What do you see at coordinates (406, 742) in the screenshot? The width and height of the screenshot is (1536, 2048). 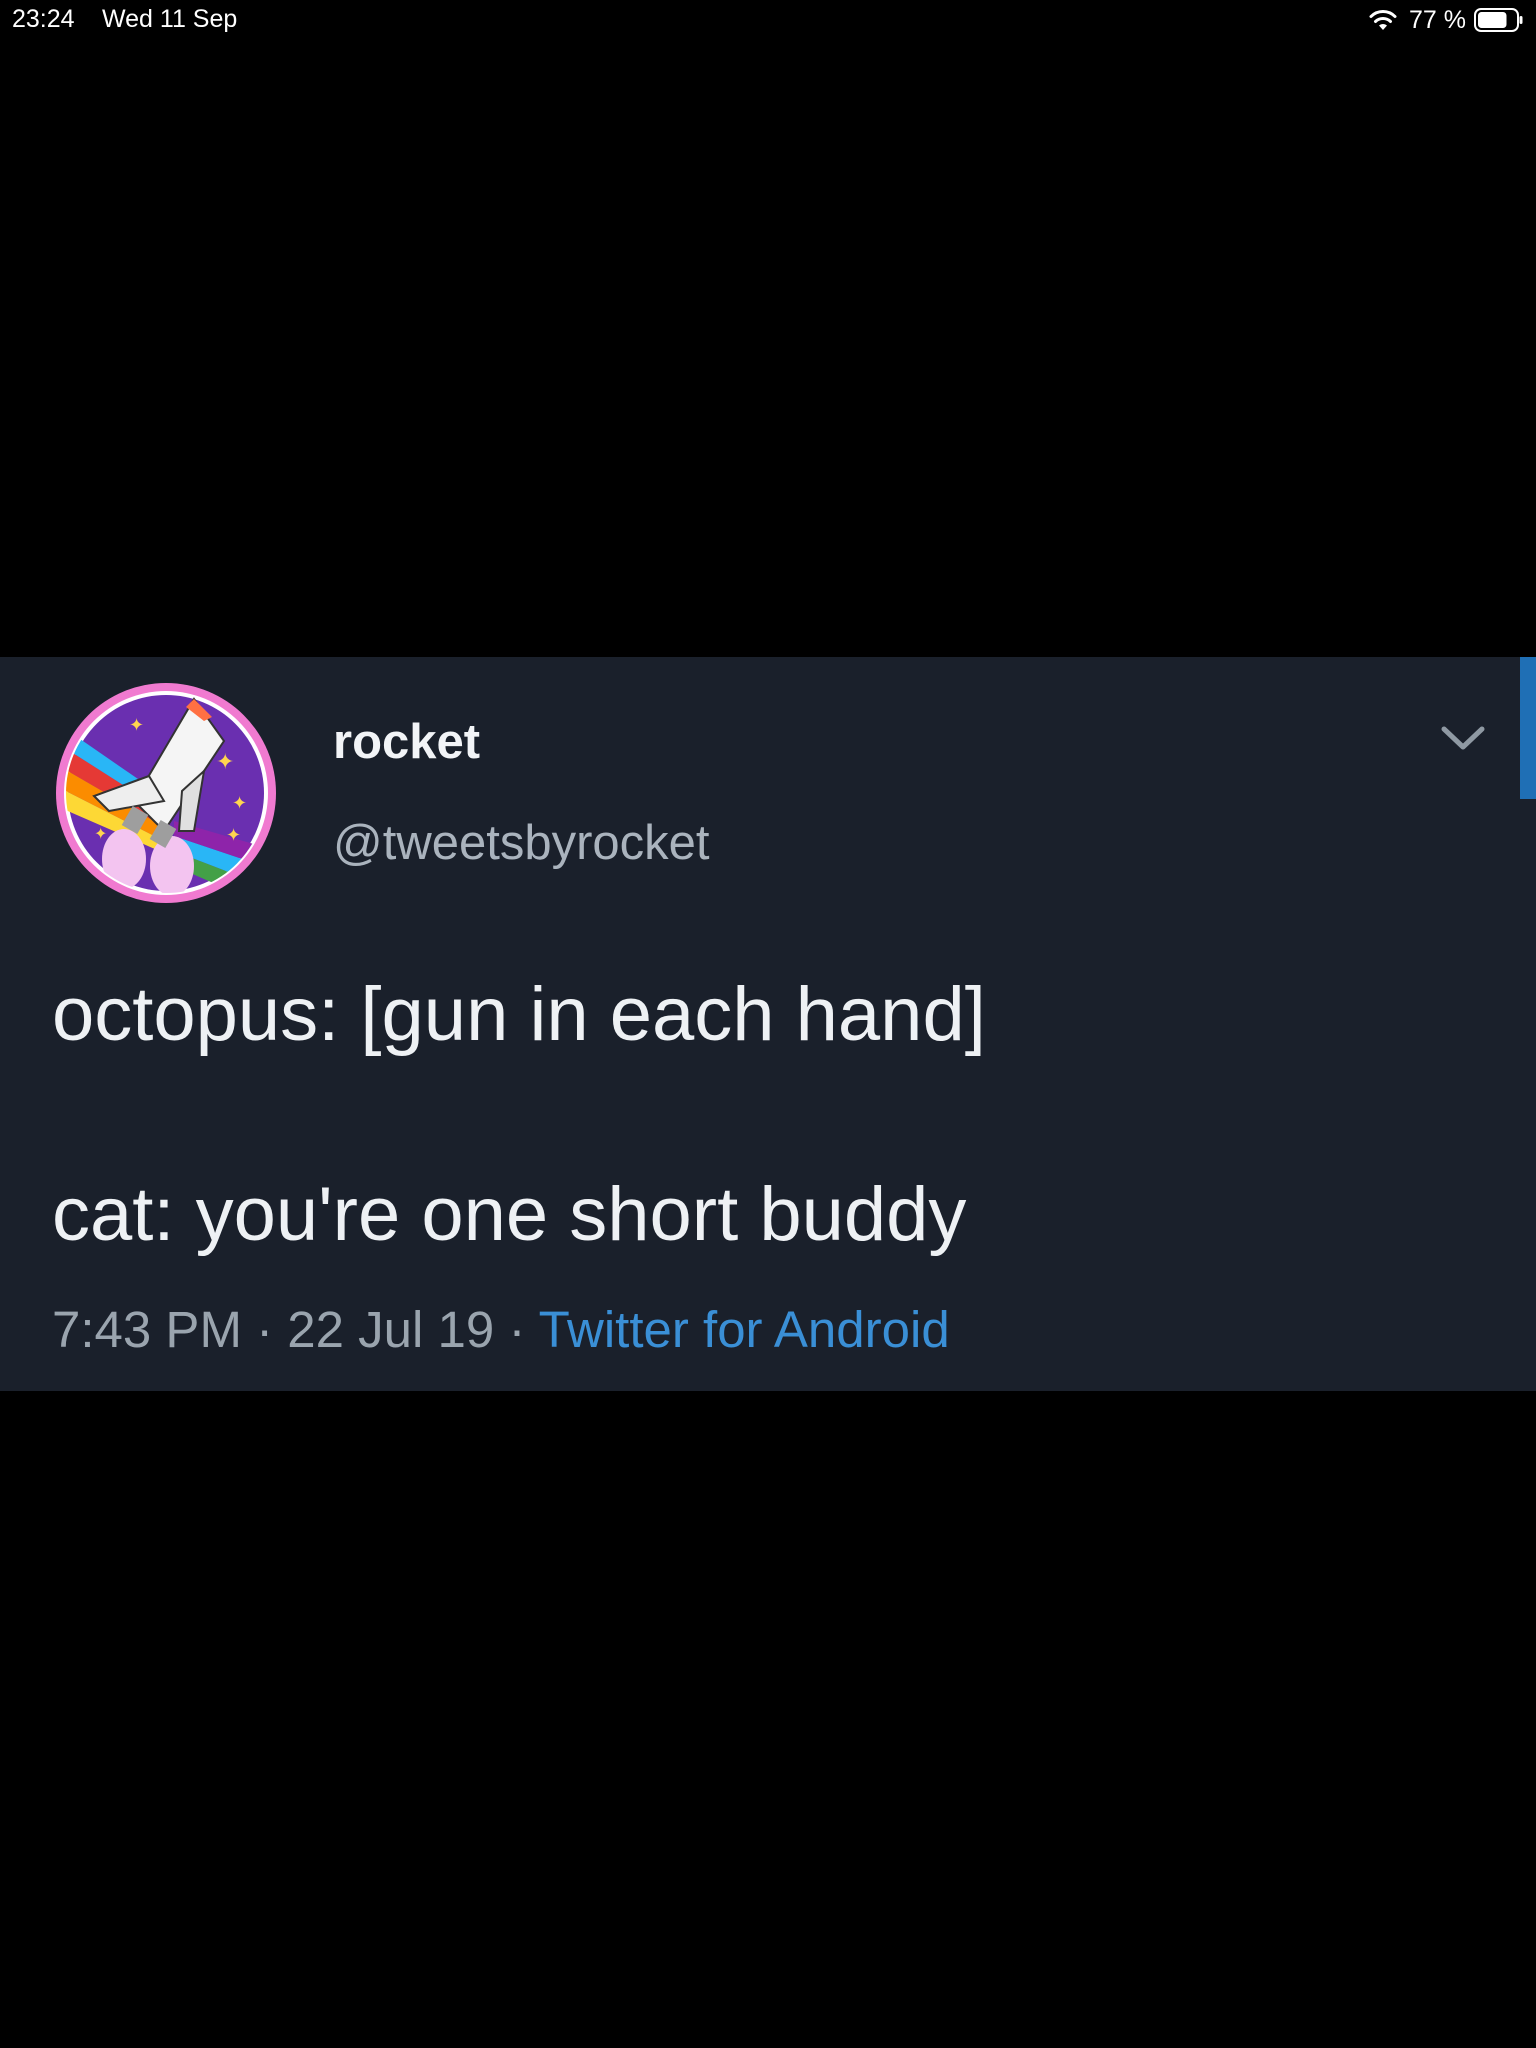 I see `display-name: rocket` at bounding box center [406, 742].